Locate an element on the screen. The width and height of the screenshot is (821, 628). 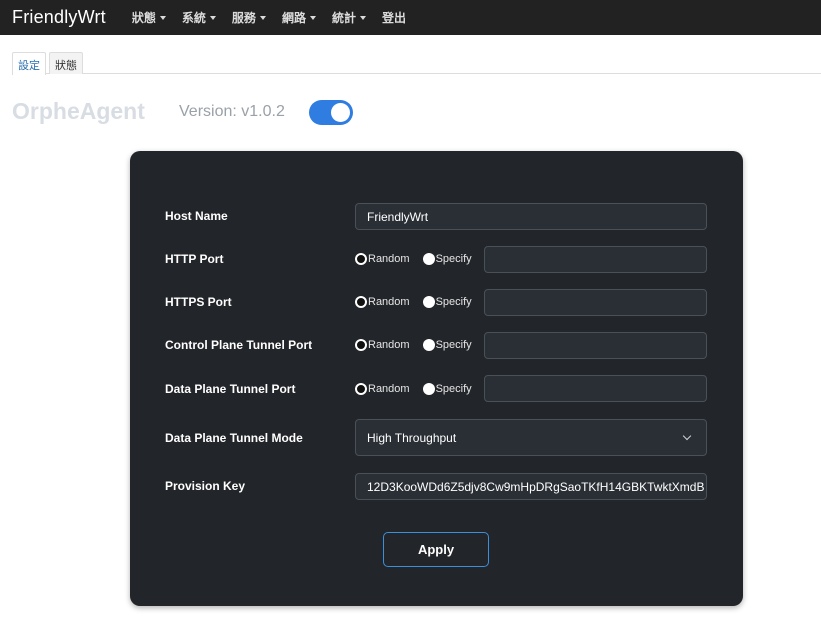
tunnel-mode-value: High Throughput is located at coordinates (412, 437).